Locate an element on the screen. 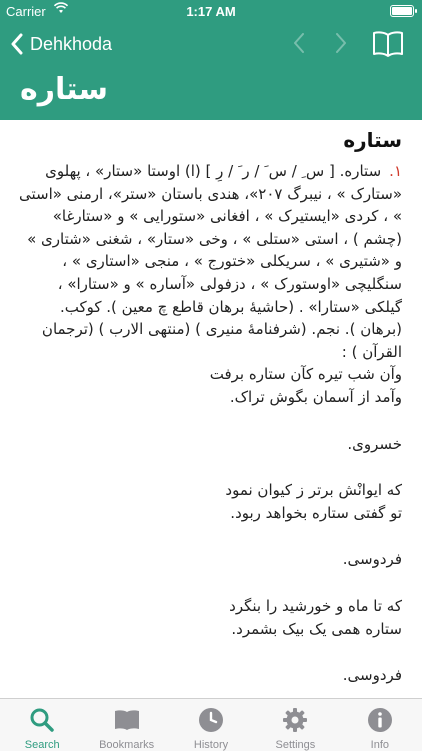 The image size is (422, 751). battery-level is located at coordinates (402, 11).